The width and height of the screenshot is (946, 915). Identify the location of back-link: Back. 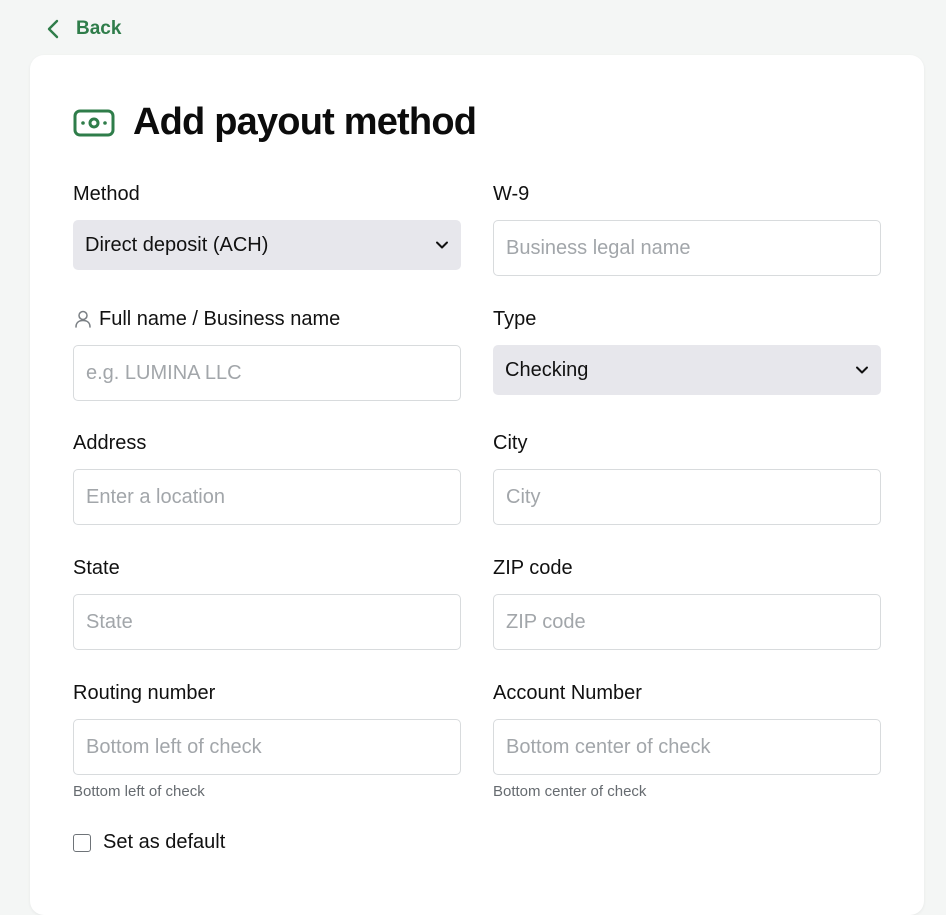
(82, 29).